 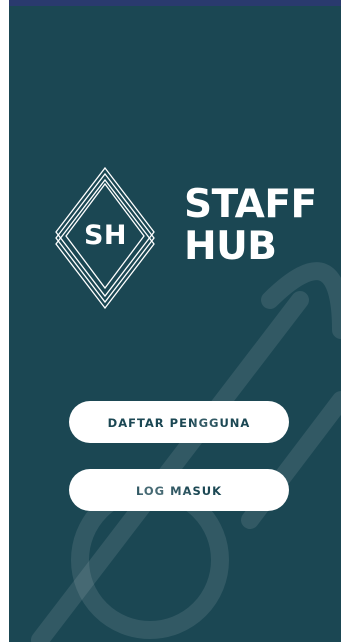 I want to click on logo-word-hub: HUB, so click(x=230, y=246).